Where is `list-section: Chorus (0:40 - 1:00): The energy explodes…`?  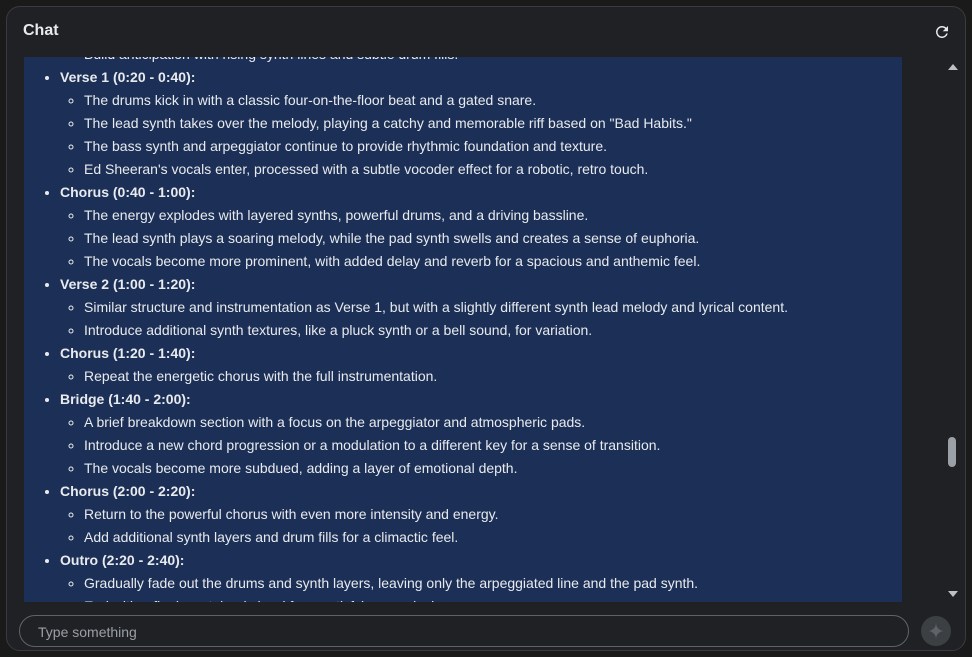
list-section: Chorus (0:40 - 1:00): The energy explodes… is located at coordinates (481, 227).